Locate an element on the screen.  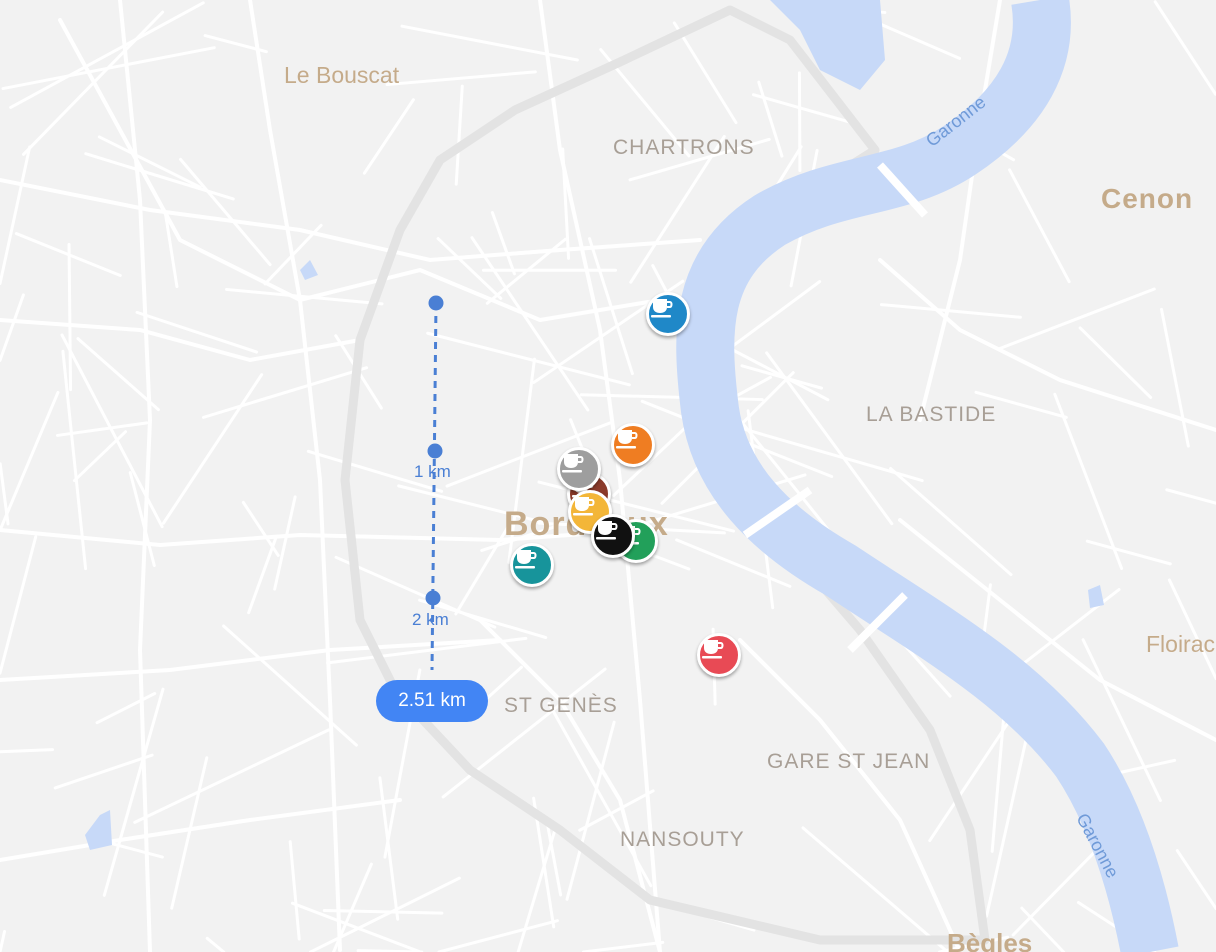
total-distance-badge: 2.51 km is located at coordinates (432, 701).